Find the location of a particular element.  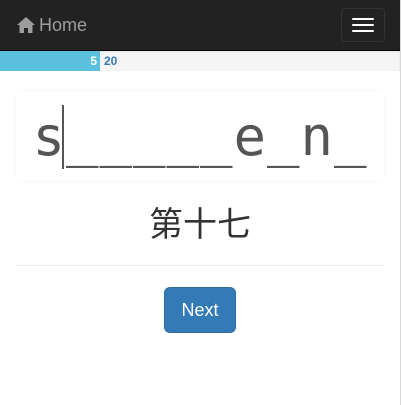

menu-toggle-button is located at coordinates (363, 25).